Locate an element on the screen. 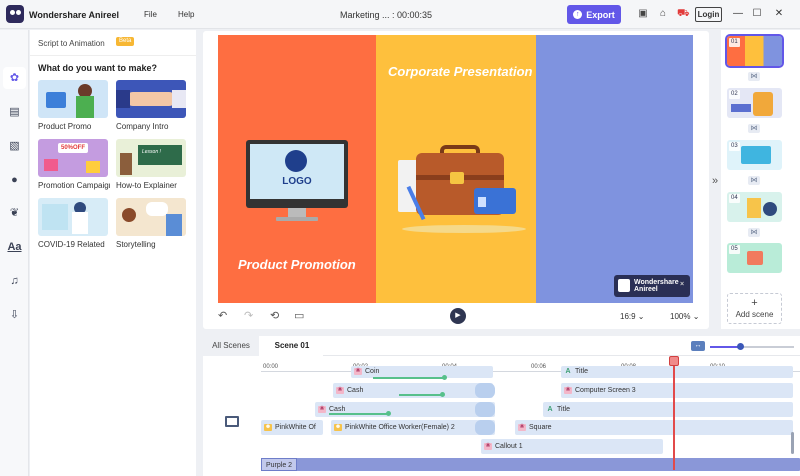  clip-purple-bar is located at coordinates (530, 464).